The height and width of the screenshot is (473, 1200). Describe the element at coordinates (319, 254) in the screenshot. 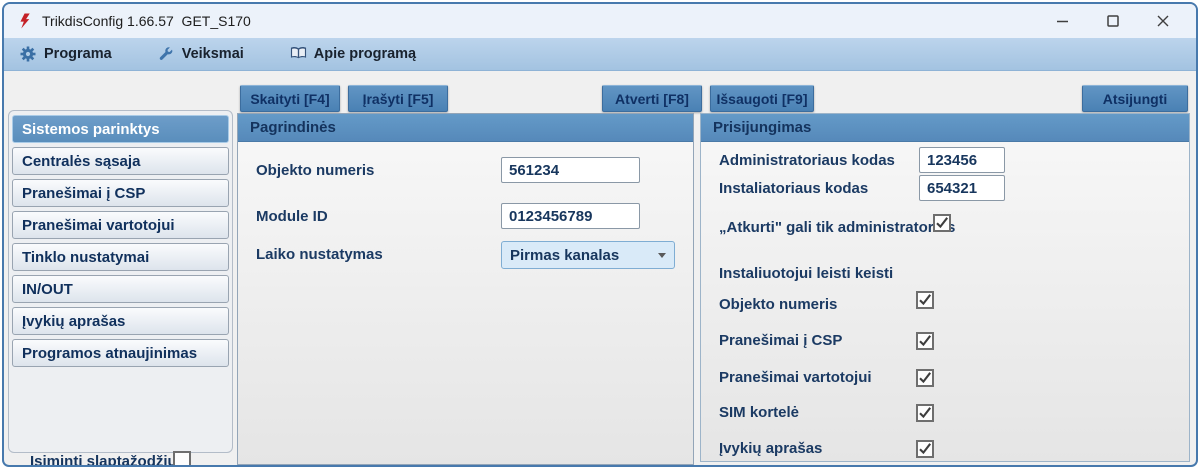

I see `time-setting-label: Laiko nustatymas` at that location.